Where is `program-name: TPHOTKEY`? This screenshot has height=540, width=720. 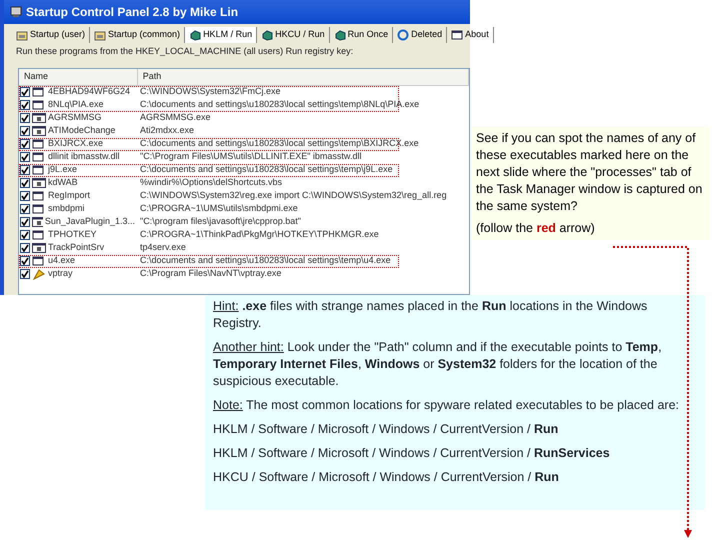
program-name: TPHOTKEY is located at coordinates (72, 235).